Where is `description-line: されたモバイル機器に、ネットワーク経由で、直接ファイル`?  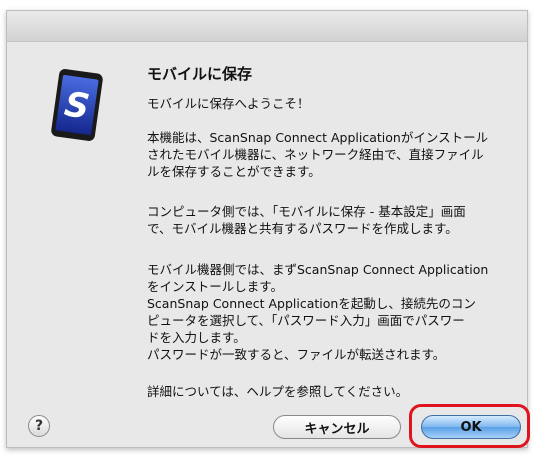 description-line: されたモバイル機器に、ネットワーク経由で、直接ファイル is located at coordinates (315, 154).